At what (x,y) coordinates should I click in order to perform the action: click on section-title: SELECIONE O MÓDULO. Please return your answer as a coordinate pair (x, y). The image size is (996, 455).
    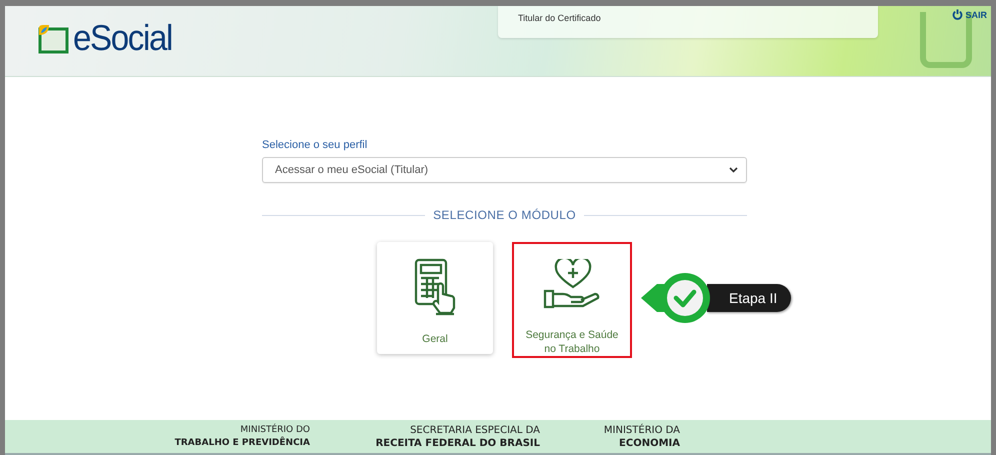
    Looking at the image, I should click on (504, 215).